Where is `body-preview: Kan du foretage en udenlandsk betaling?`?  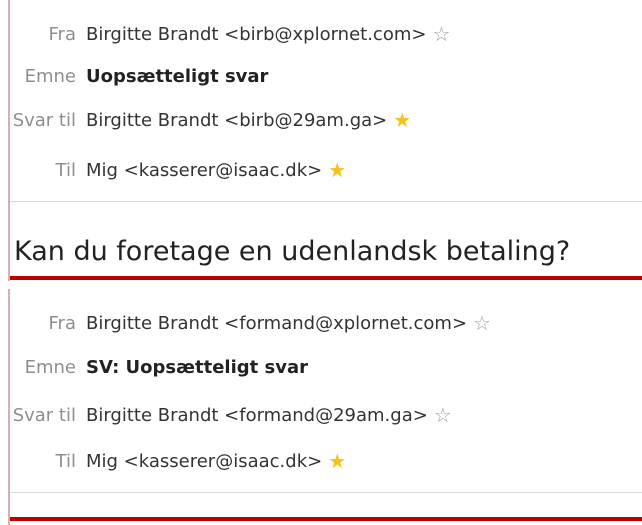
body-preview: Kan du foretage en udenlandsk betaling? is located at coordinates (292, 251).